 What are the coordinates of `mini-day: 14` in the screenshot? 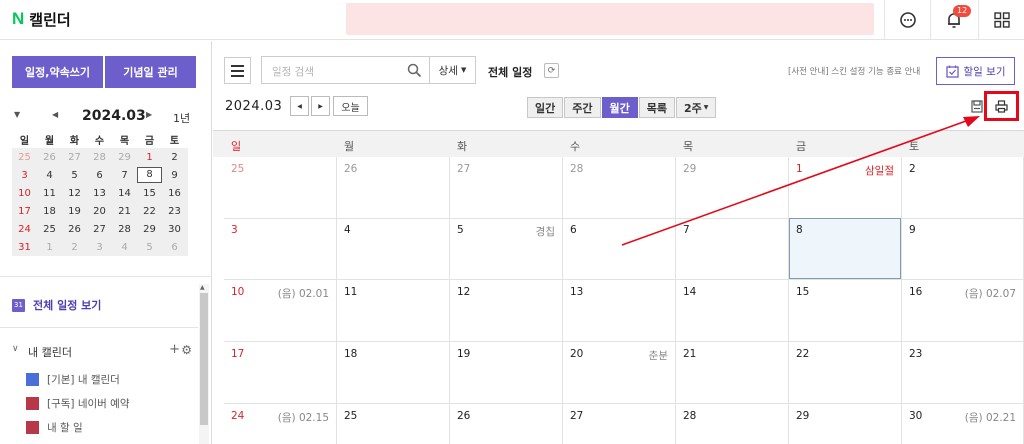 It's located at (124, 193).